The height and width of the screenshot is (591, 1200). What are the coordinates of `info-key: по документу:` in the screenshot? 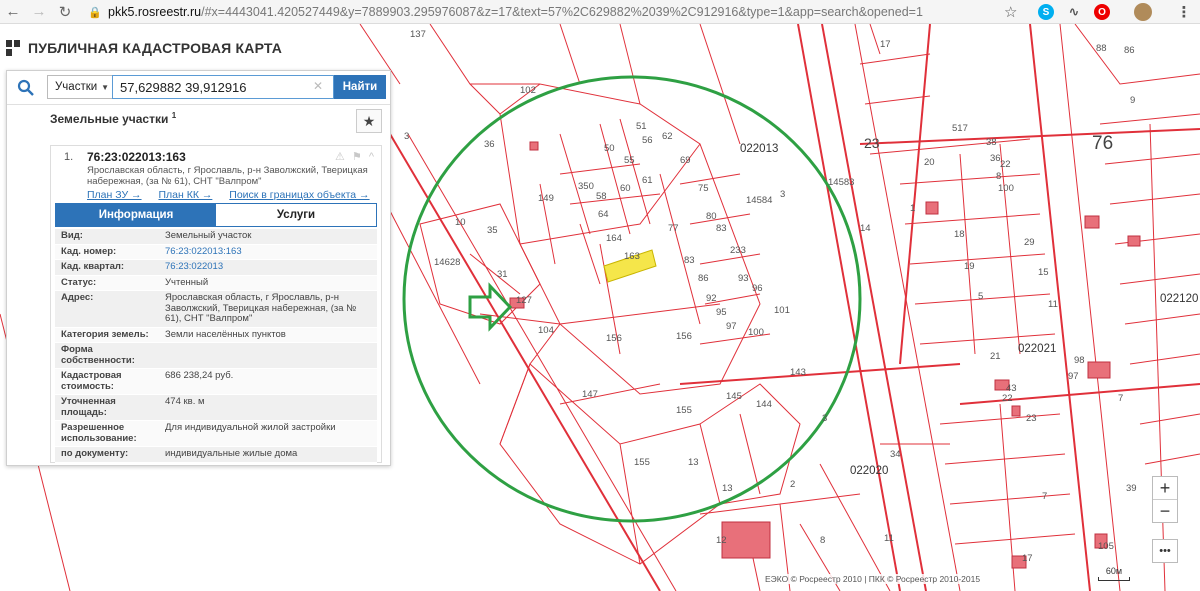 It's located at (95, 453).